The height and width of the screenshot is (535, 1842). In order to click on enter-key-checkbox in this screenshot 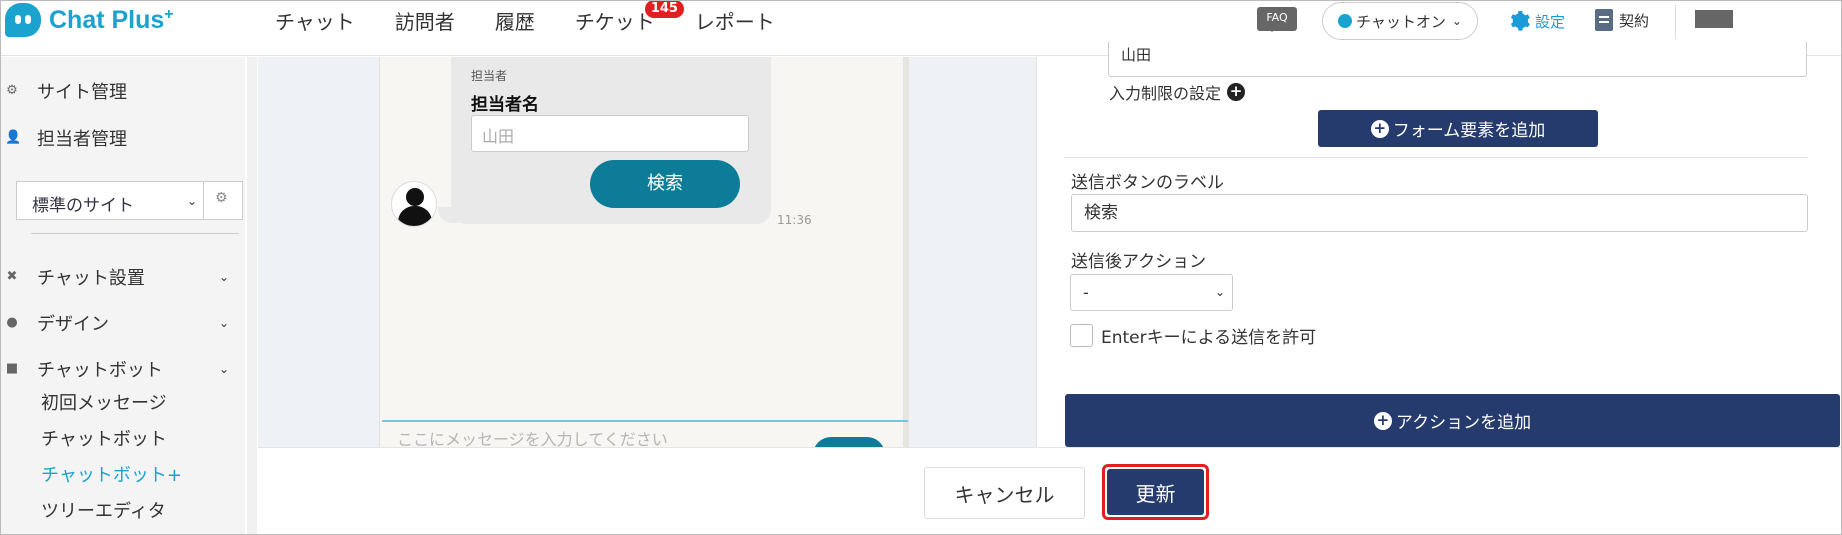, I will do `click(1081, 335)`.